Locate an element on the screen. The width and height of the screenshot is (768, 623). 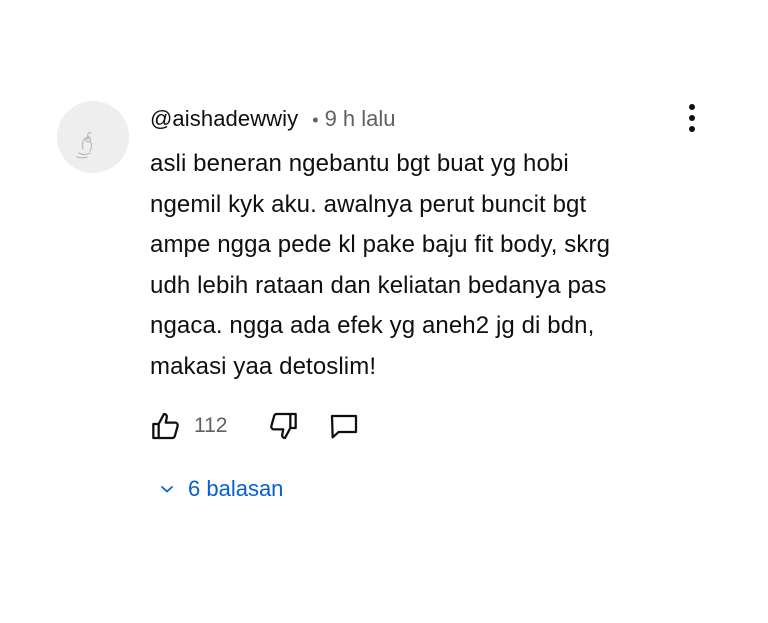
replies-label: 6 balasan is located at coordinates (236, 488).